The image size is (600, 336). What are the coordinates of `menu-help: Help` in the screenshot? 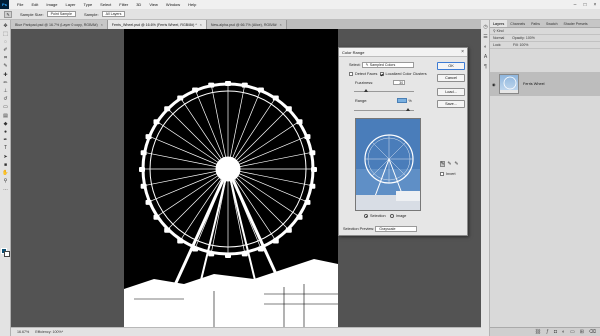 It's located at (192, 4).